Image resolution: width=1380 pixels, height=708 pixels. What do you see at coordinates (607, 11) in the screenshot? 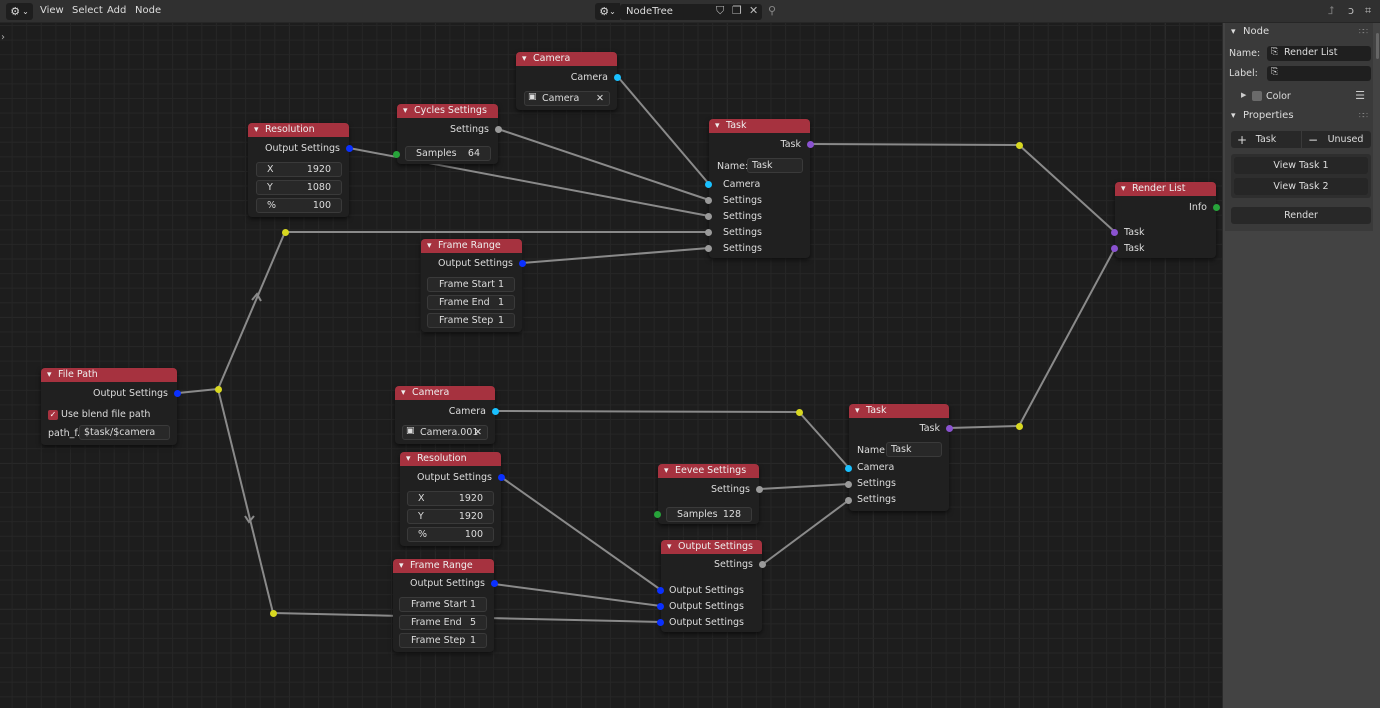
I see `tree-type-button: ⚙ ⌄` at bounding box center [607, 11].